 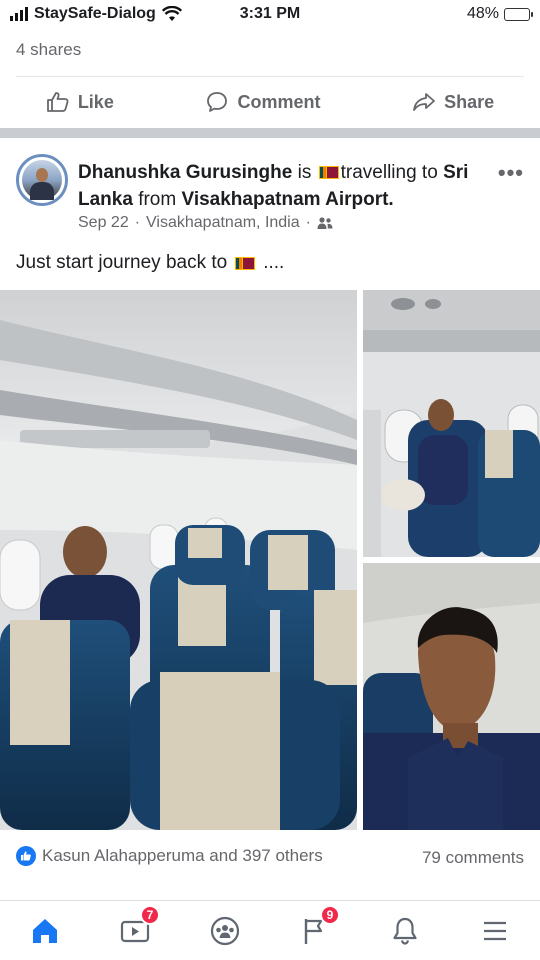 I want to click on watch-badge: 7, so click(x=150, y=914).